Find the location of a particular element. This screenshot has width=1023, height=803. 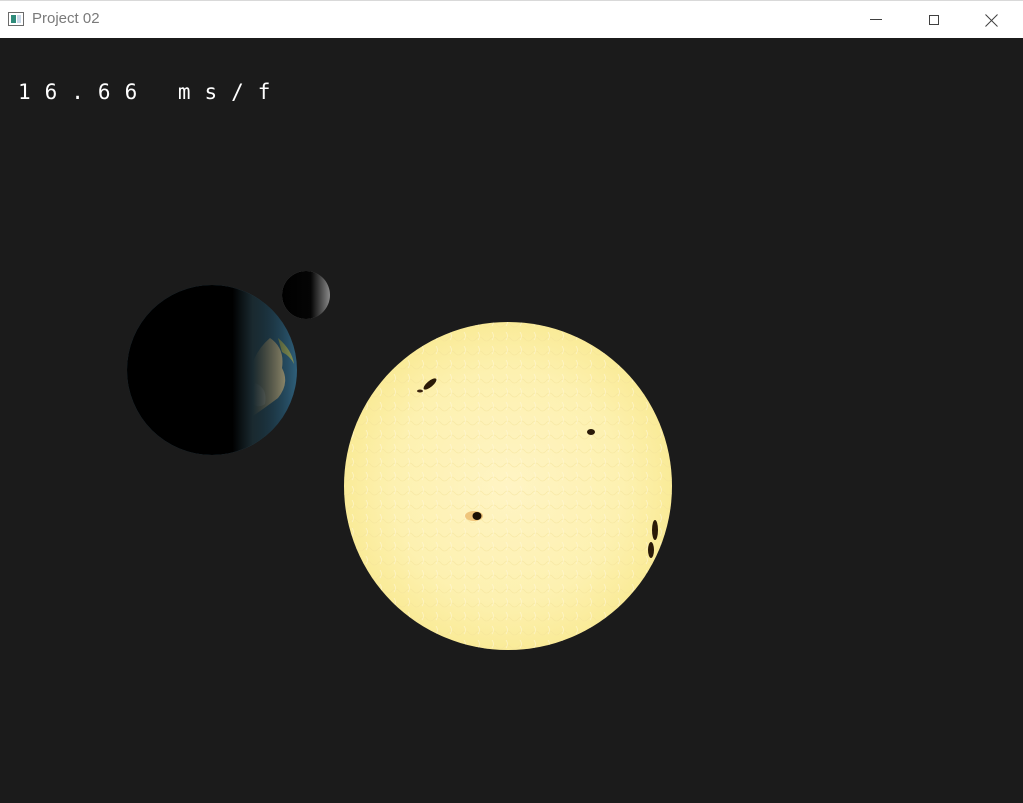

earth-planet is located at coordinates (212, 370).